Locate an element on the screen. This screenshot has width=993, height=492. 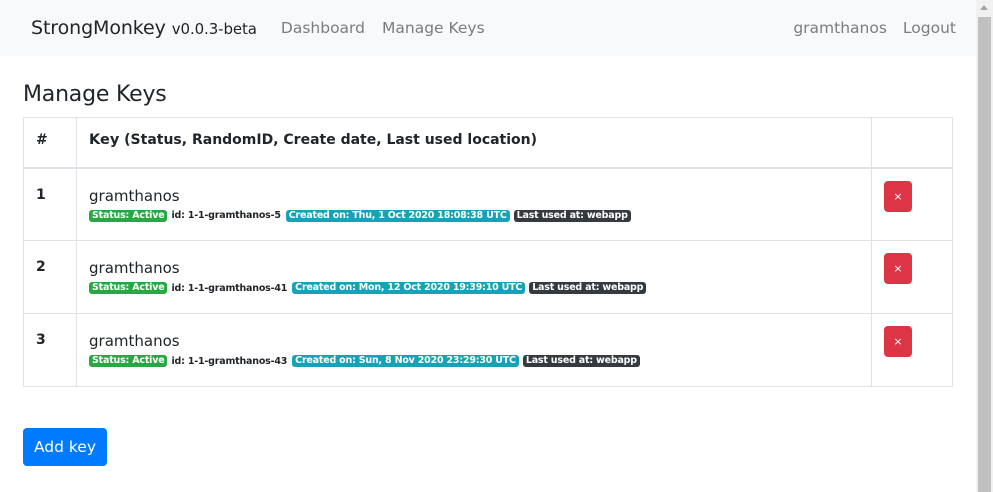
nav-dashboard-link: Dashboard is located at coordinates (323, 28).